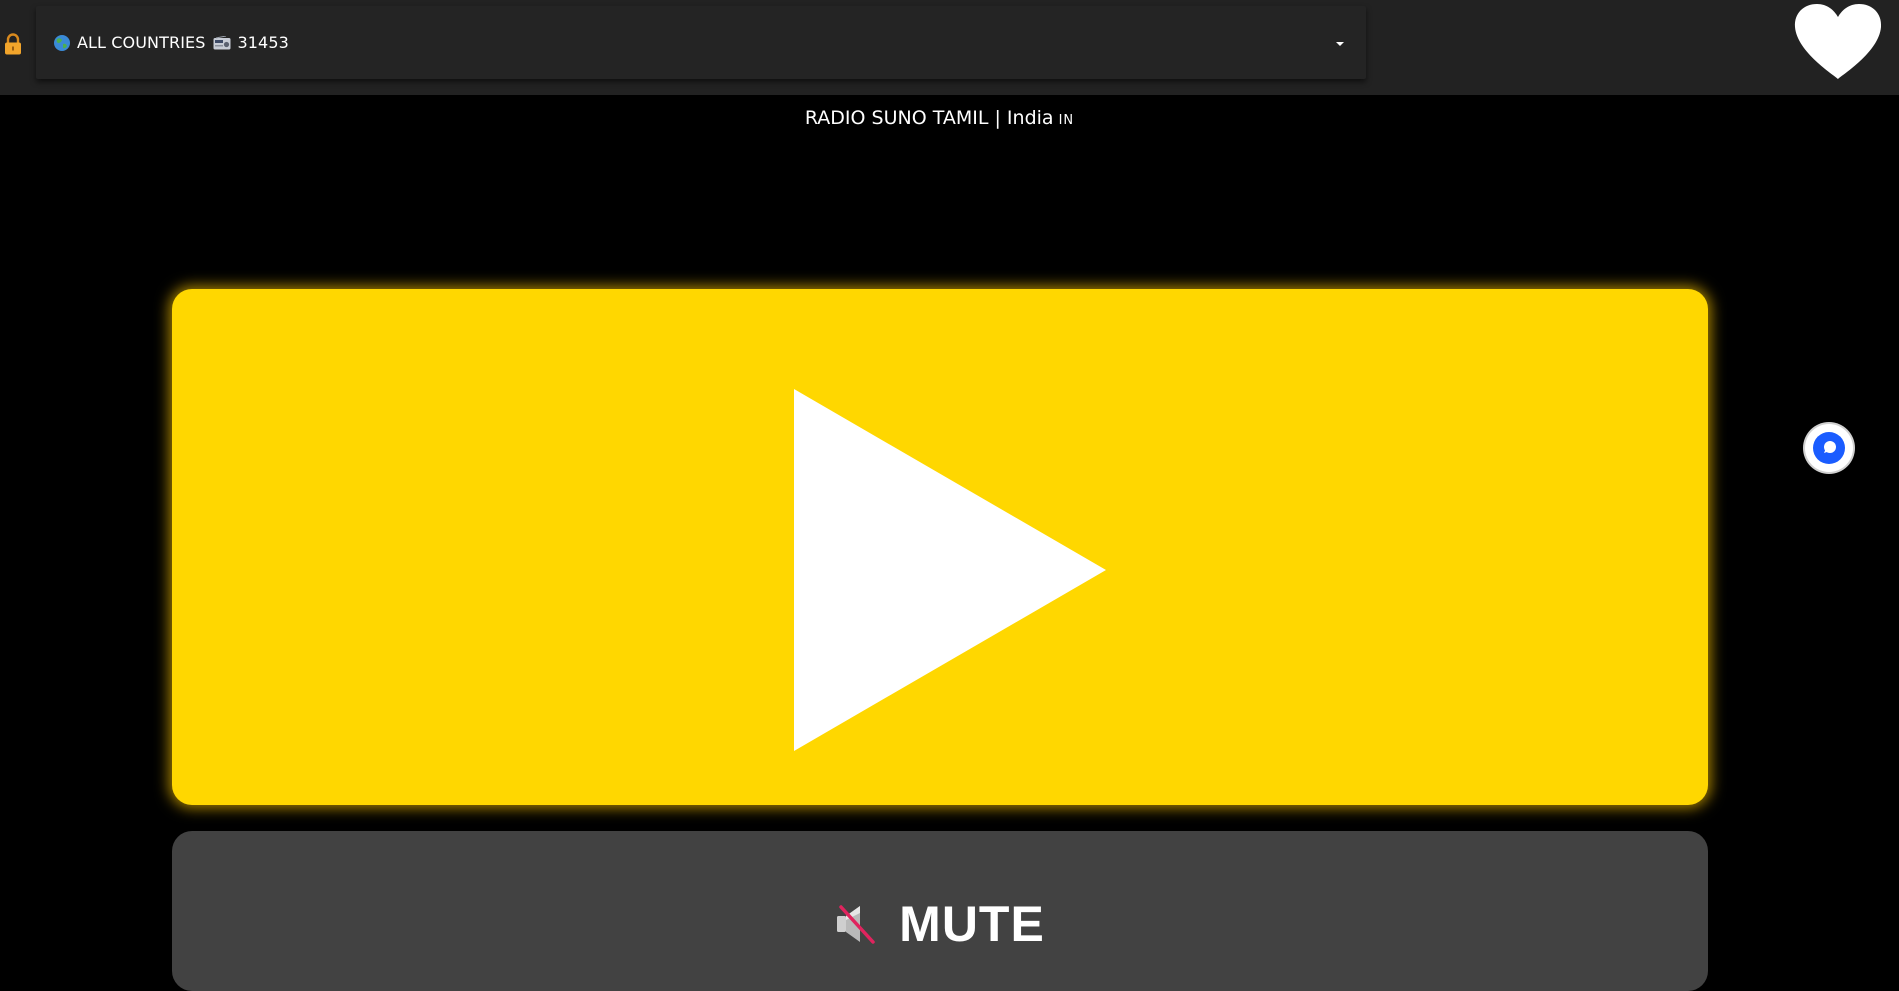 This screenshot has height=991, width=1899. I want to click on country-code: IN, so click(1066, 120).